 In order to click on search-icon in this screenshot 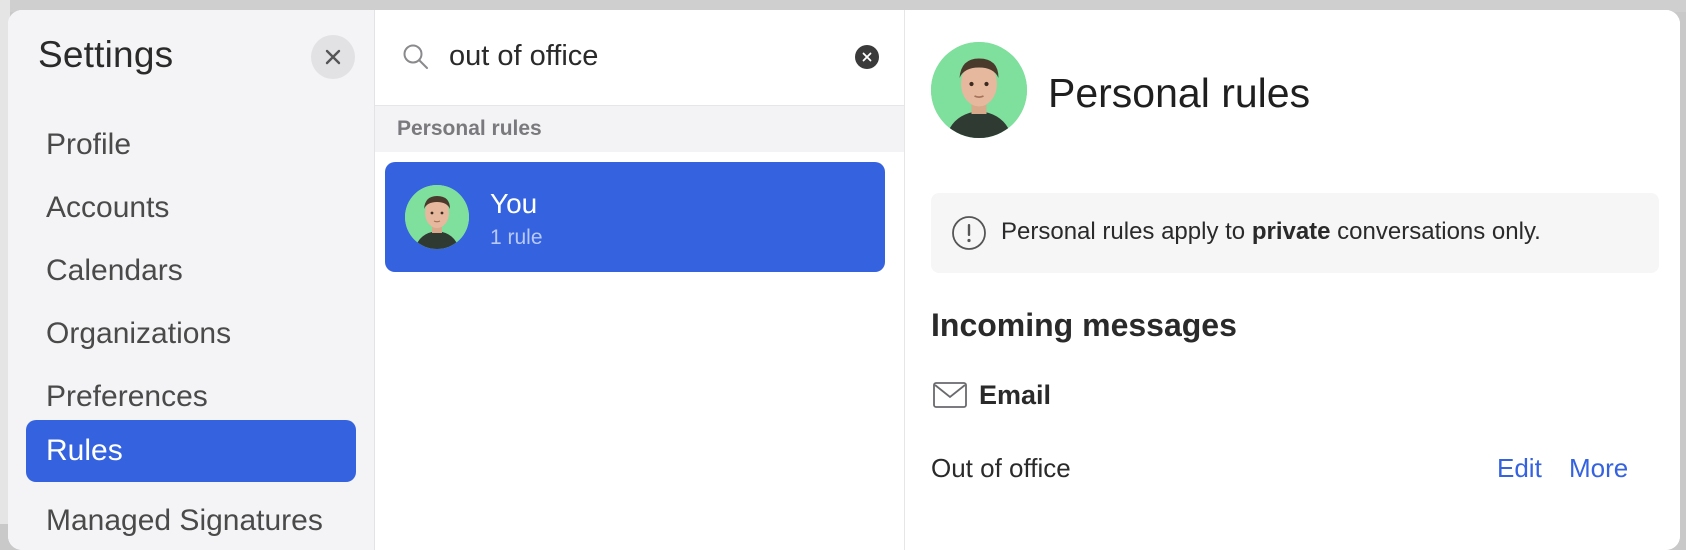, I will do `click(415, 56)`.